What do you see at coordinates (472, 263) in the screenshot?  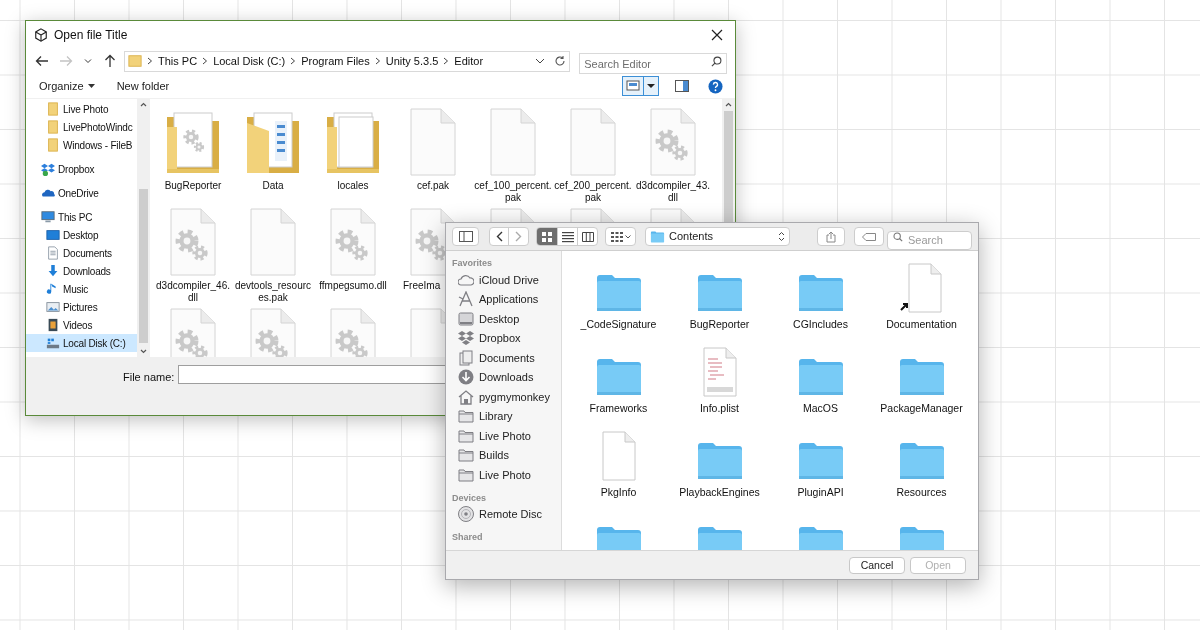 I see `section-heading: Favorites` at bounding box center [472, 263].